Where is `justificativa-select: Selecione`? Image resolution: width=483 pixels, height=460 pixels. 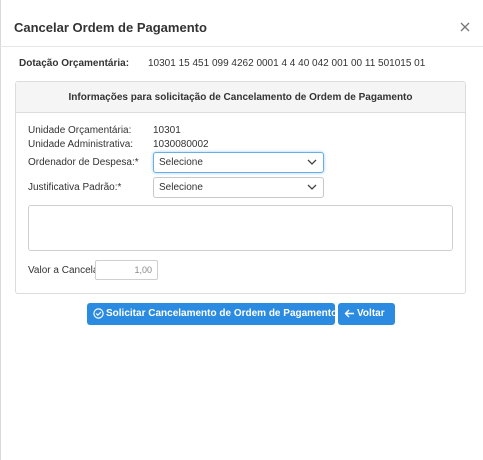
justificativa-select: Selecione is located at coordinates (238, 187).